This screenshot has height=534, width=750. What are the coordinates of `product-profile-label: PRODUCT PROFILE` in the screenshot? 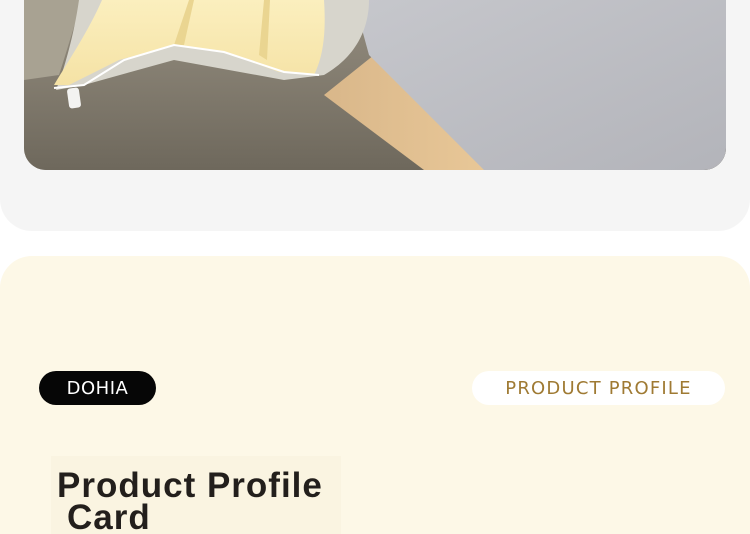 It's located at (598, 388).